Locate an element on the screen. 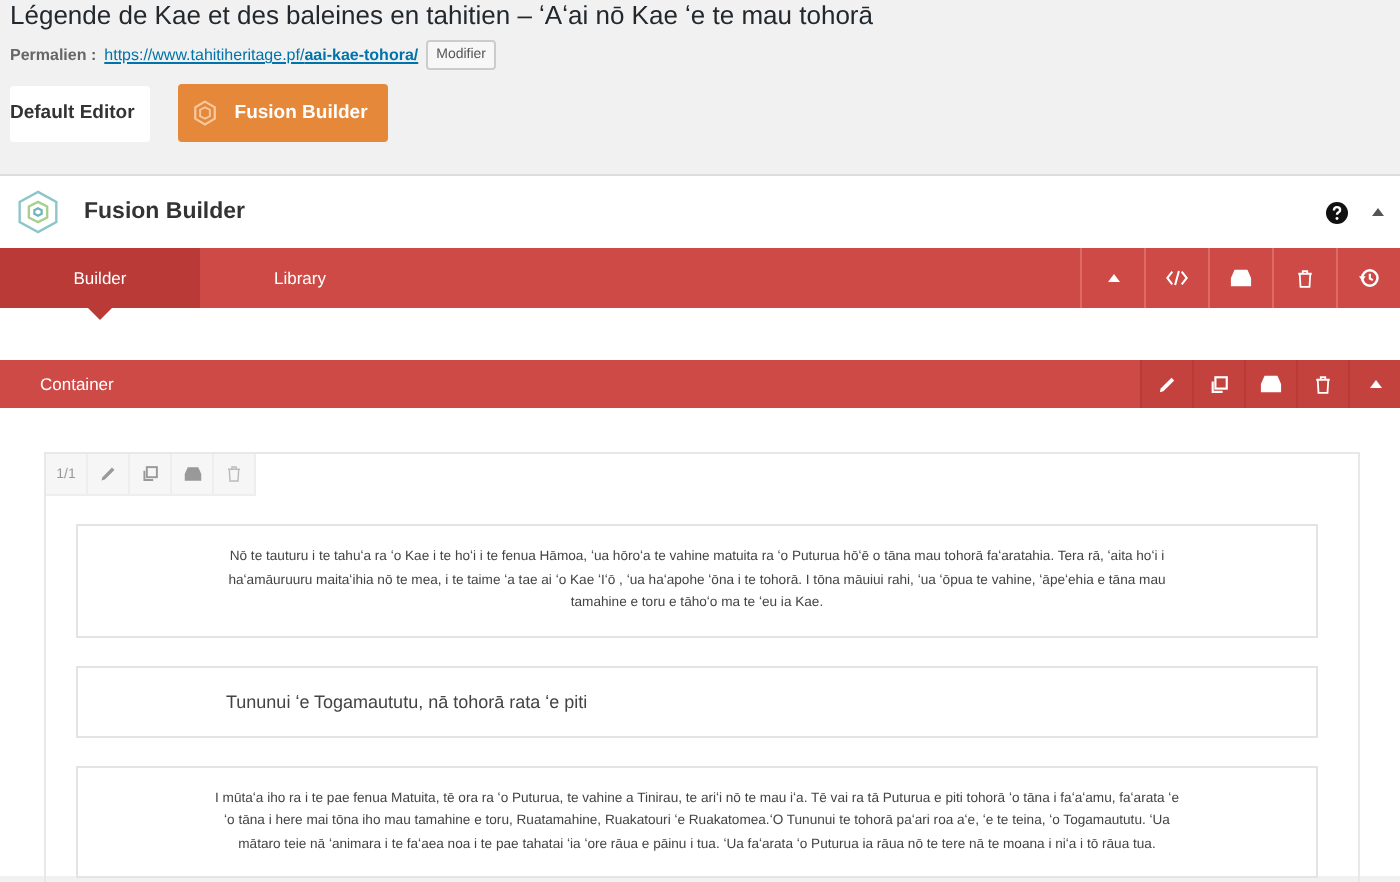  page-title: Légende de Kae et des baleines en tahitien – ʻAʻai nō Kae ʻe te mau tohorā is located at coordinates (442, 15).